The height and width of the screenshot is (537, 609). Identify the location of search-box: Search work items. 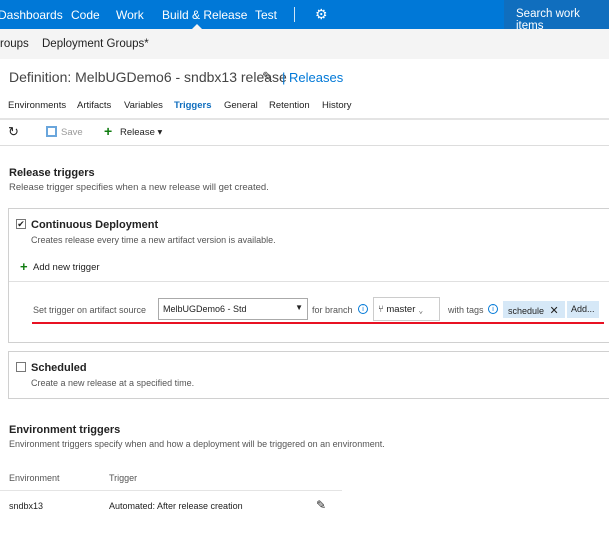
(556, 16).